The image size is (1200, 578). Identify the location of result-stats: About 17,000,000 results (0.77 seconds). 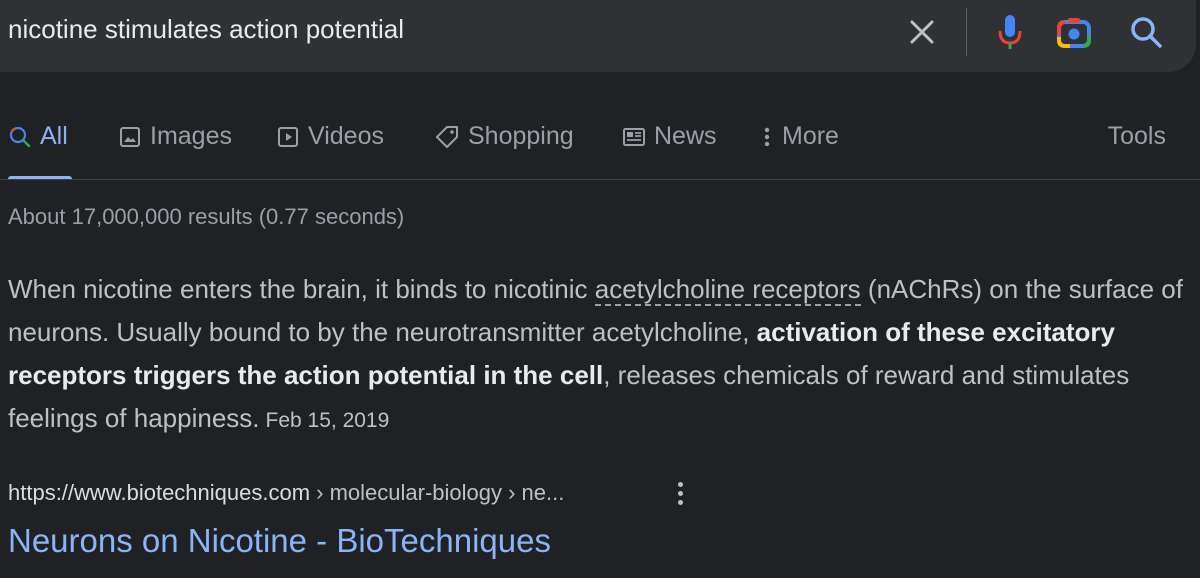
(206, 216).